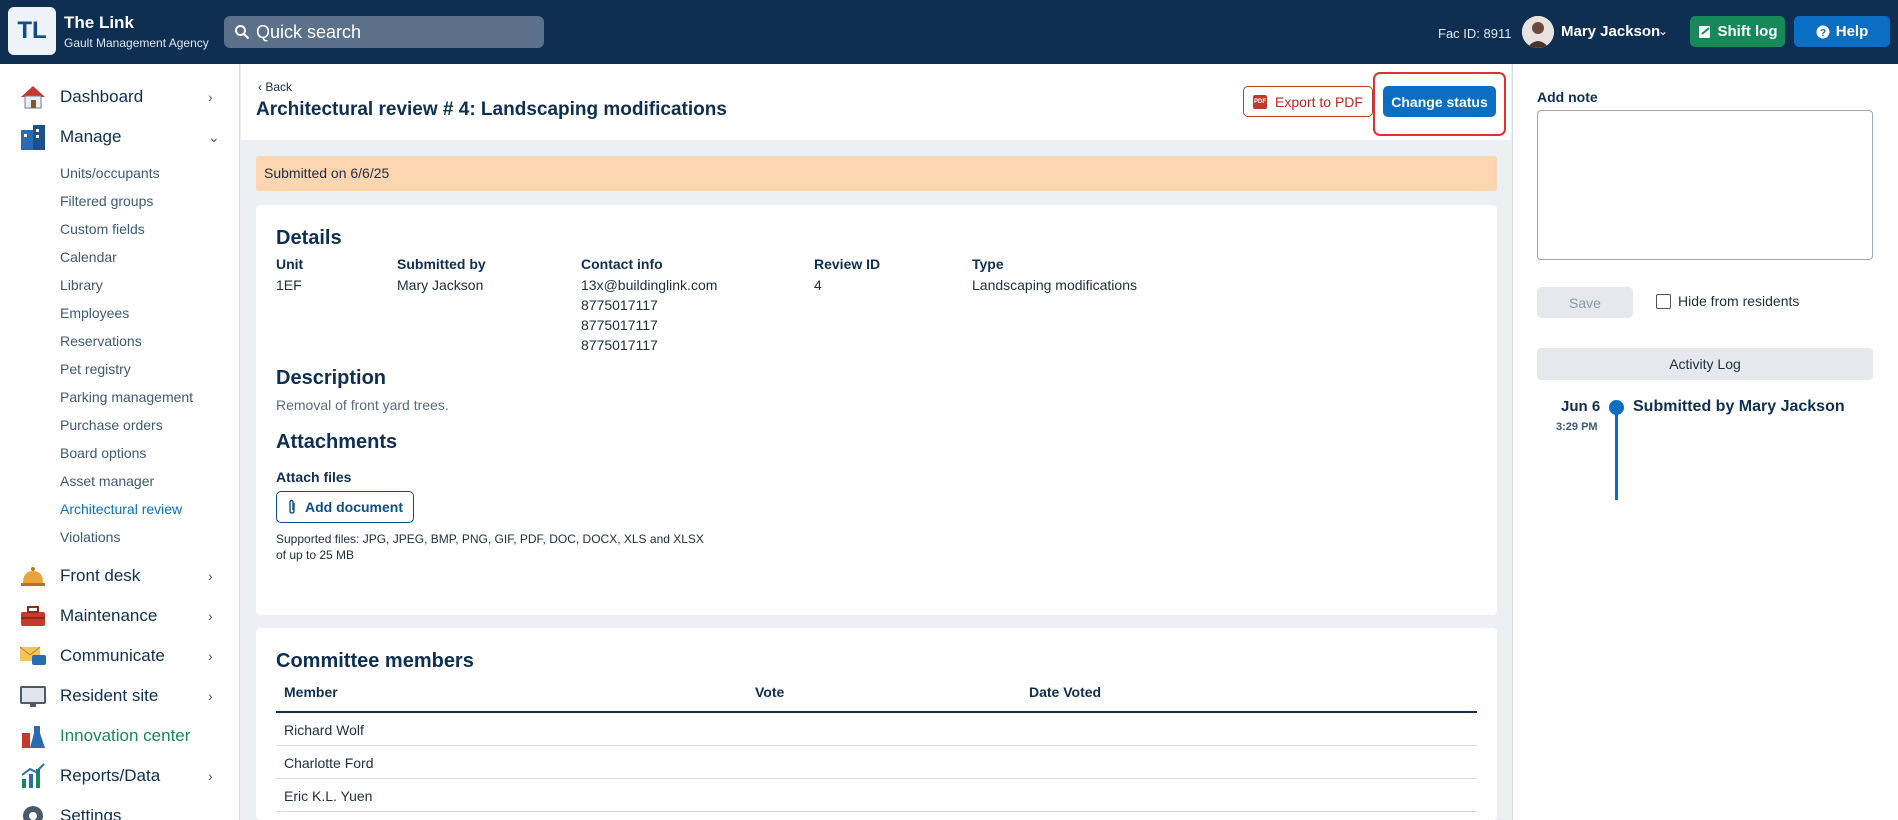 This screenshot has height=820, width=1898. What do you see at coordinates (1260, 101) in the screenshot?
I see `pdf-icon: PDF` at bounding box center [1260, 101].